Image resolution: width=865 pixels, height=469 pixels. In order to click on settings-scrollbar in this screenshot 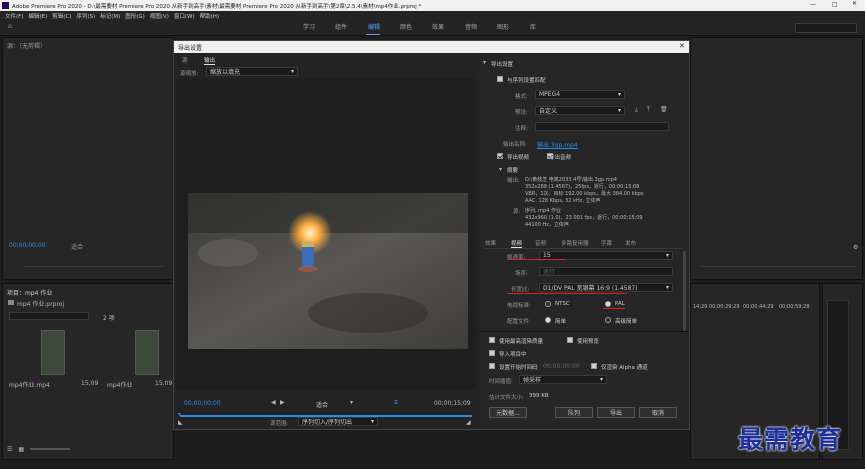, I will do `click(684, 291)`.